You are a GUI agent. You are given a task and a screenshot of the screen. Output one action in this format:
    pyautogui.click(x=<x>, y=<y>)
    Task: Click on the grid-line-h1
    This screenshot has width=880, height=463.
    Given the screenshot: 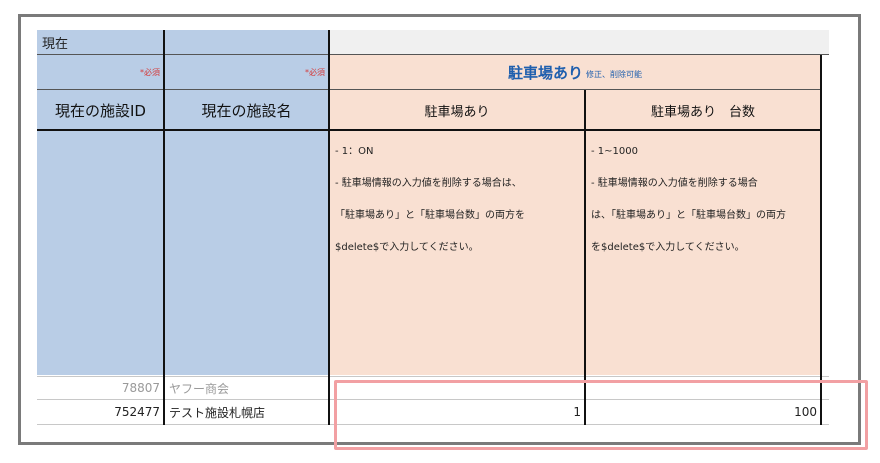 What is the action you would take?
    pyautogui.click(x=433, y=54)
    